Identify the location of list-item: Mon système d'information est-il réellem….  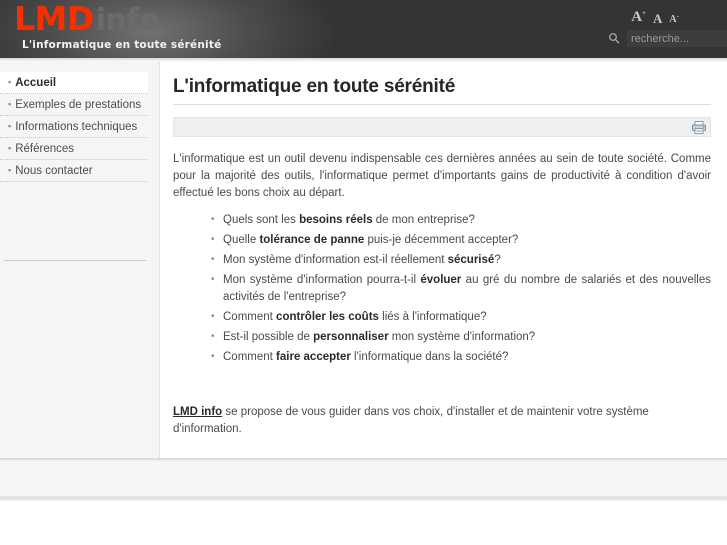
(461, 260).